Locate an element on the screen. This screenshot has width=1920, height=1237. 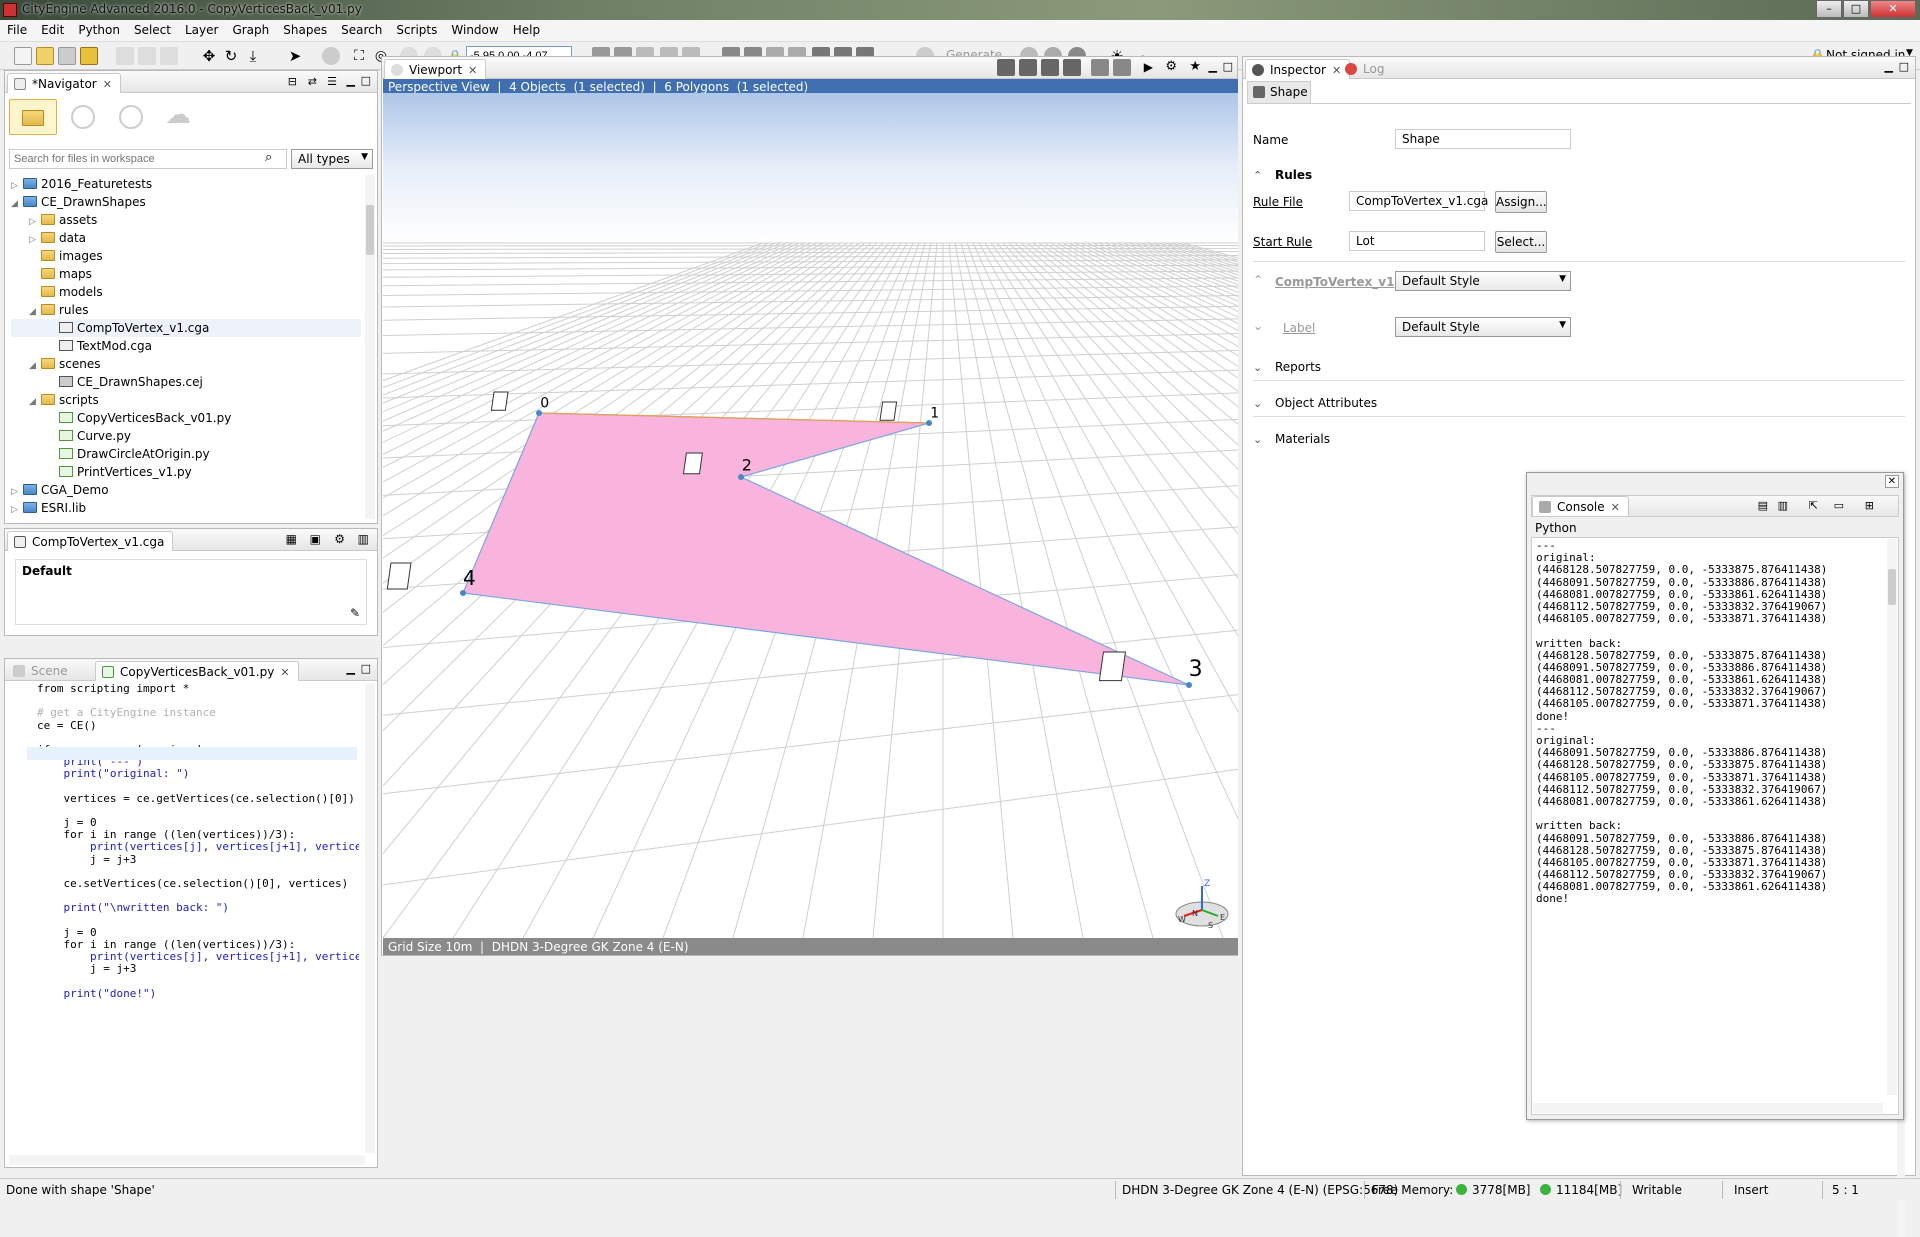
edit-style-icon: ✎ is located at coordinates (355, 613).